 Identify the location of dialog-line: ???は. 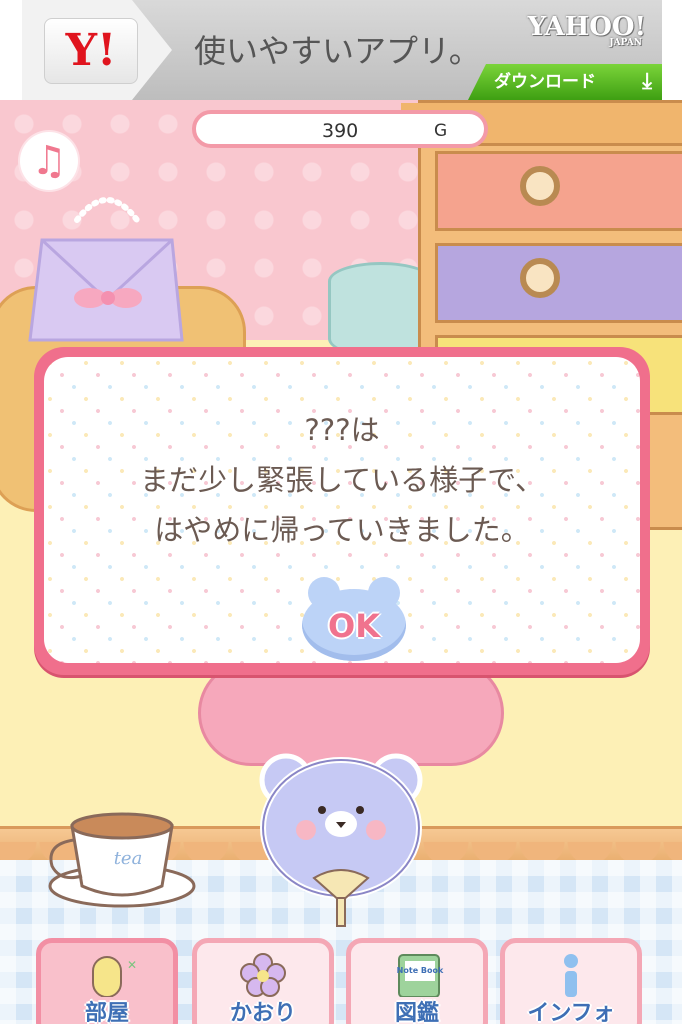
(342, 430).